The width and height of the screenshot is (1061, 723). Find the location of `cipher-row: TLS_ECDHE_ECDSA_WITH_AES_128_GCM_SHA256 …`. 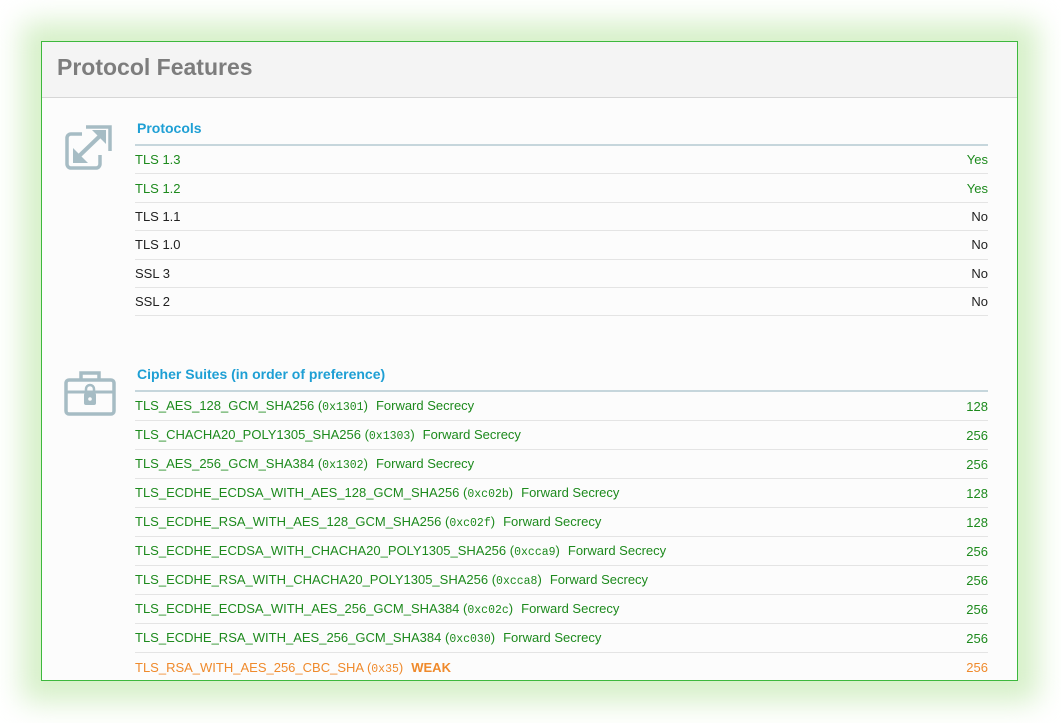

cipher-row: TLS_ECDHE_ECDSA_WITH_AES_128_GCM_SHA256 … is located at coordinates (561, 493).